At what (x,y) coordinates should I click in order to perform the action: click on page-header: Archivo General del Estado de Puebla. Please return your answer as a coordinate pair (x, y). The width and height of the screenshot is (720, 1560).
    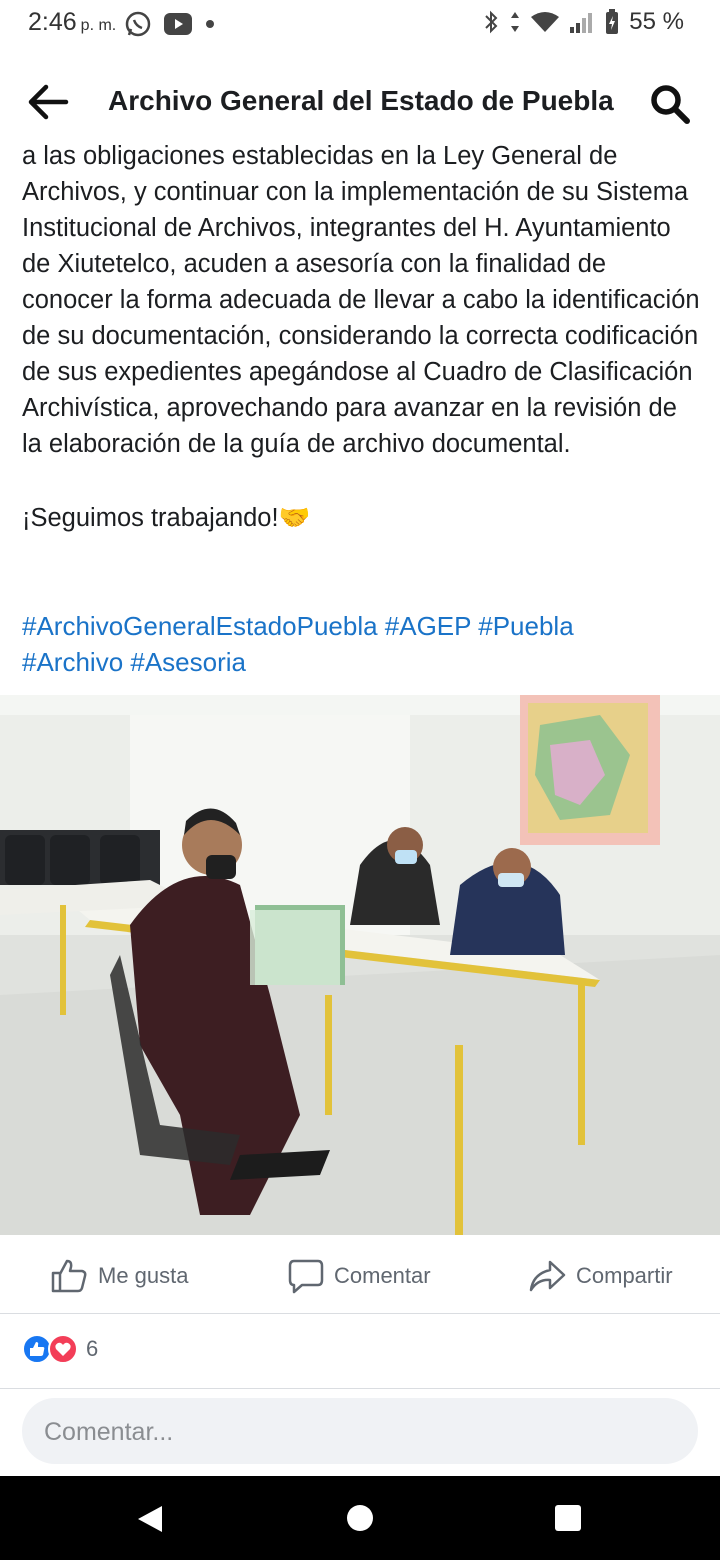
    Looking at the image, I should click on (360, 102).